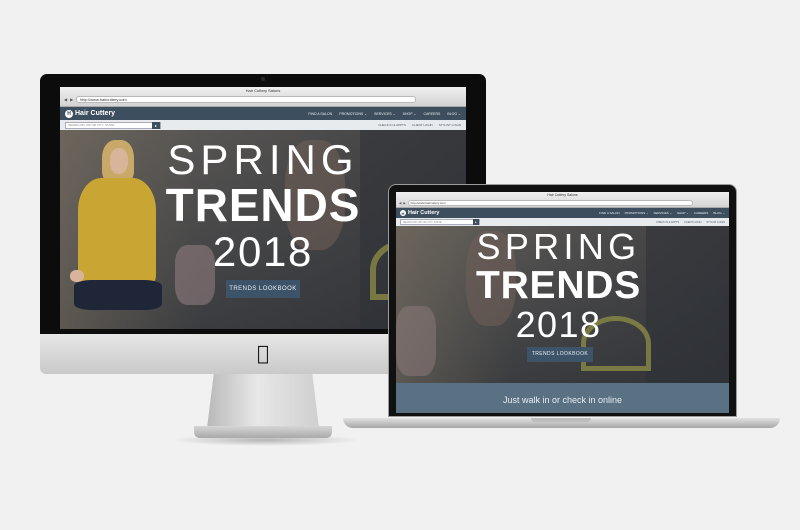 The width and height of the screenshot is (800, 530). Describe the element at coordinates (550, 202) in the screenshot. I see `address-bar-laptop: http://www.haircuttery.com` at that location.